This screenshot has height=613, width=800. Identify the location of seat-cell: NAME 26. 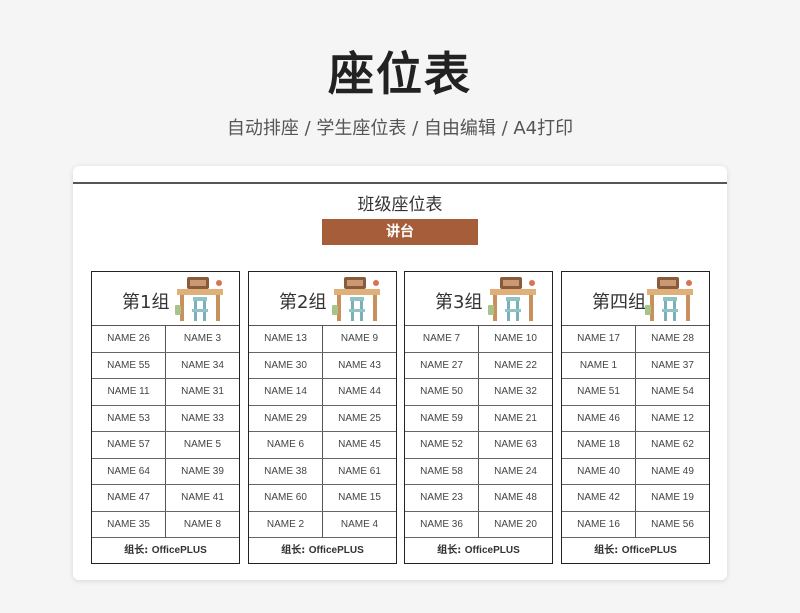
(128, 339).